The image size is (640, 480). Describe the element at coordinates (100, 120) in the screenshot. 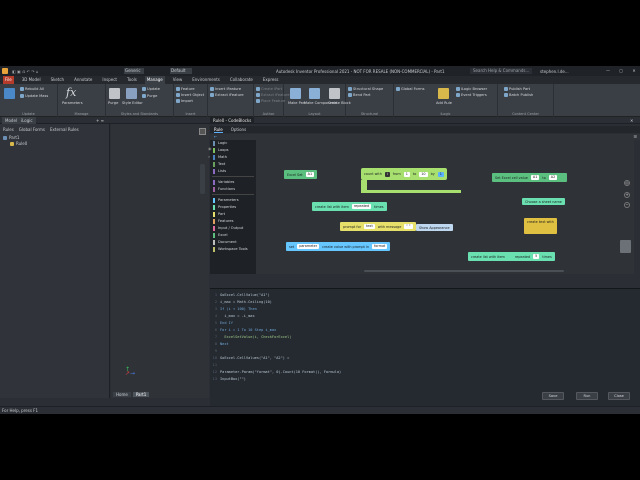

I see `browser-add-icon: + ≡` at that location.